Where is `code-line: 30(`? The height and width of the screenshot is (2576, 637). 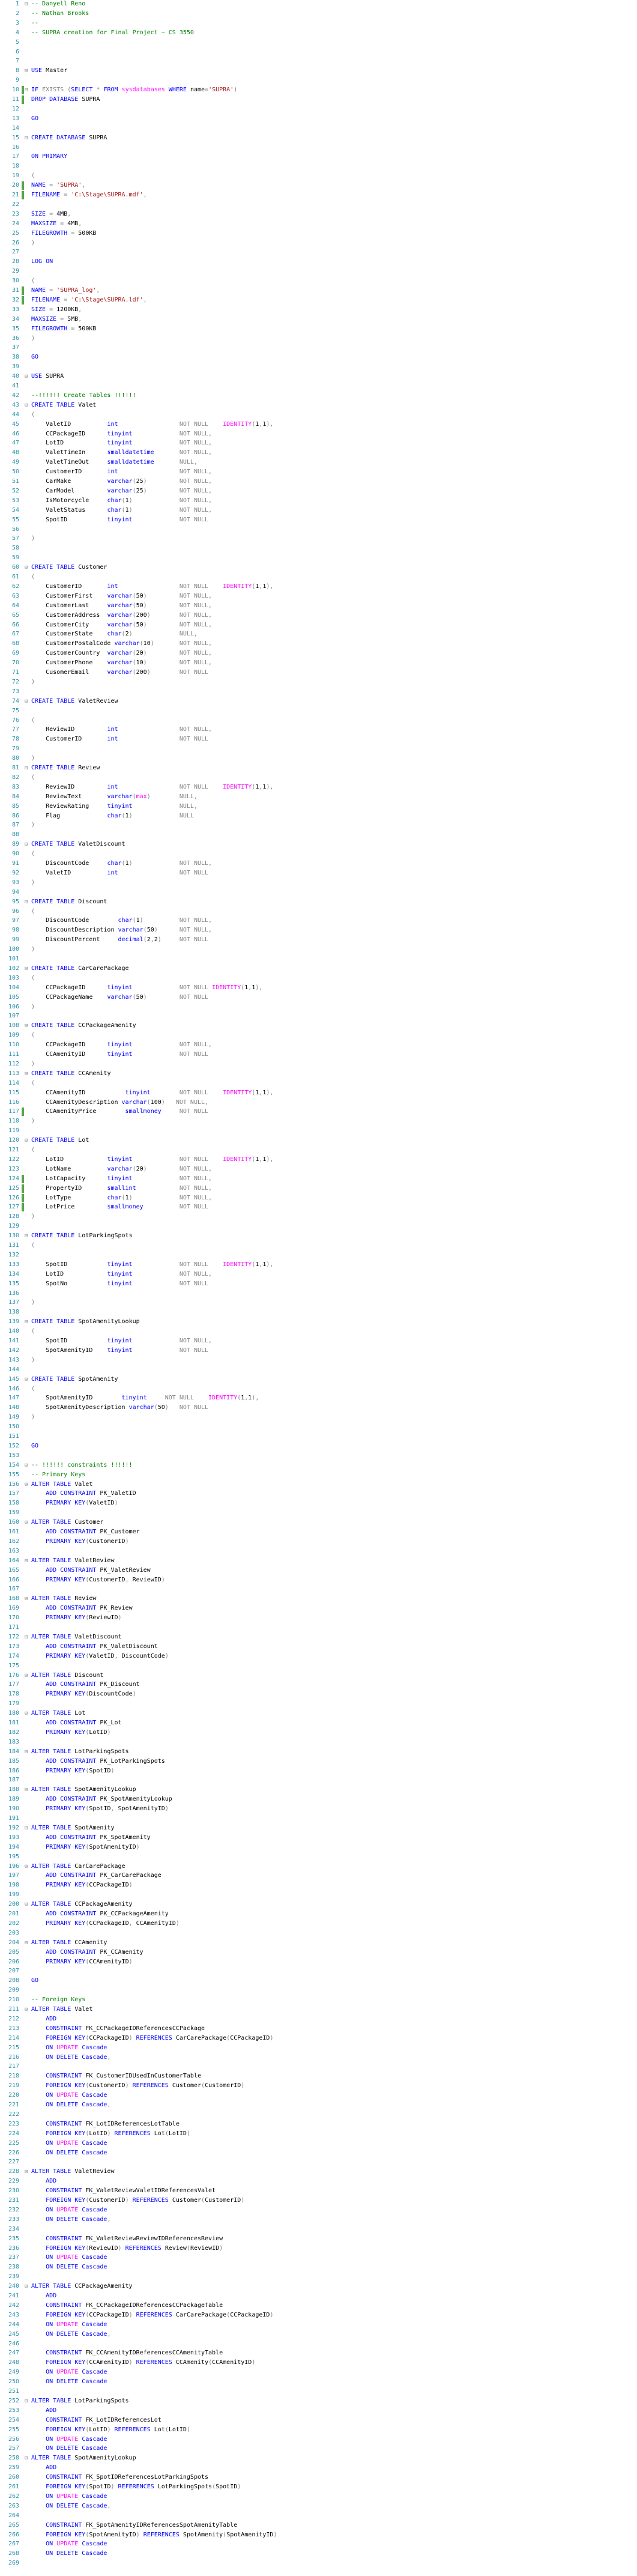 code-line: 30( is located at coordinates (318, 281).